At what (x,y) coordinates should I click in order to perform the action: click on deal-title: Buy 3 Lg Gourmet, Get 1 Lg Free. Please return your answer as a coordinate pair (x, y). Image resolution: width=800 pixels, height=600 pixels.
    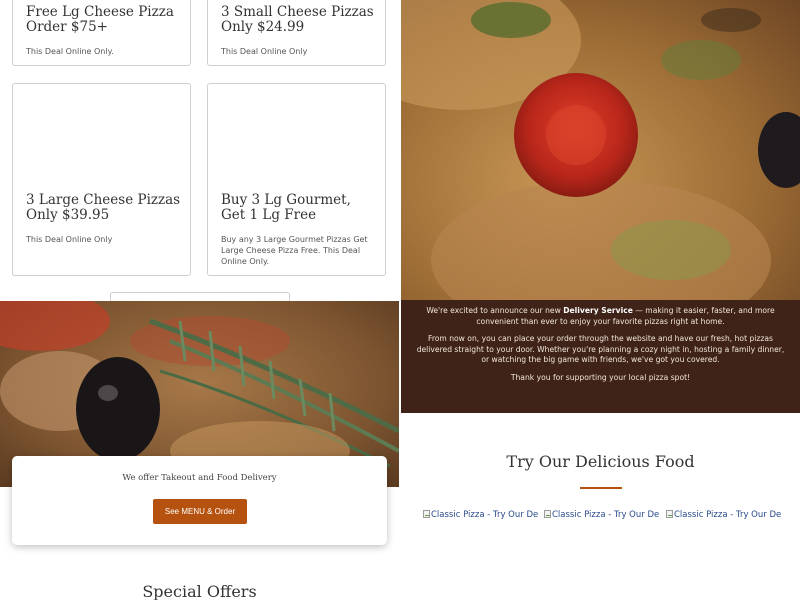
    Looking at the image, I should click on (286, 207).